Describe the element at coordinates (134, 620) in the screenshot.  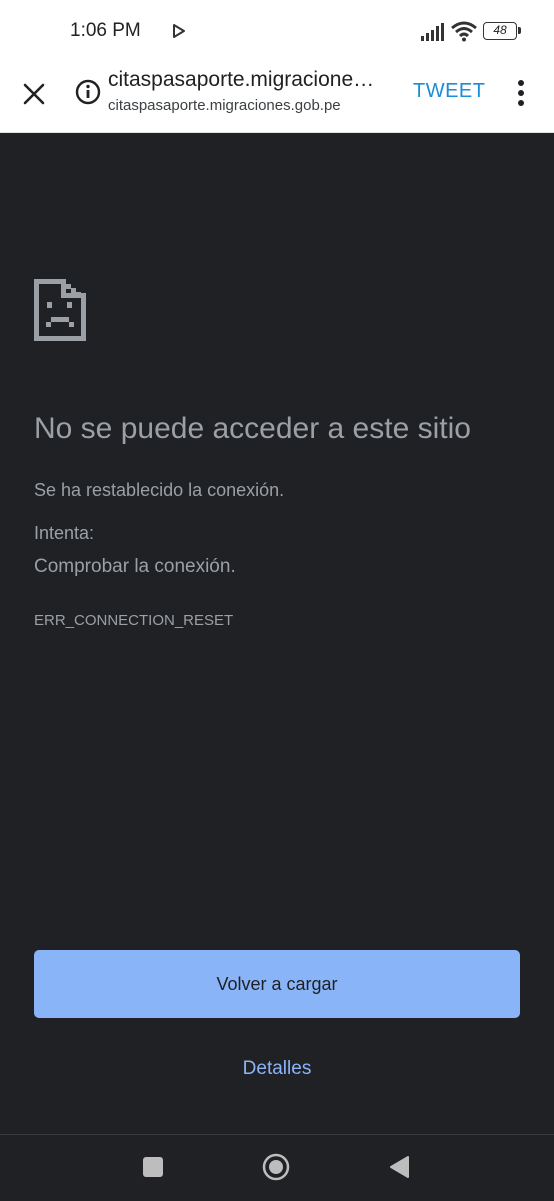
I see `error-code: ERR_CONNECTION_RESET` at that location.